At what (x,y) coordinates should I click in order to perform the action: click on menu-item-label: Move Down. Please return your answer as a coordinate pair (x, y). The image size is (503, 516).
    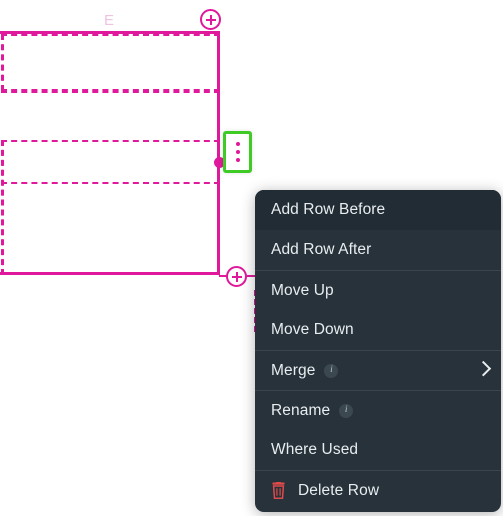
    Looking at the image, I should click on (312, 329).